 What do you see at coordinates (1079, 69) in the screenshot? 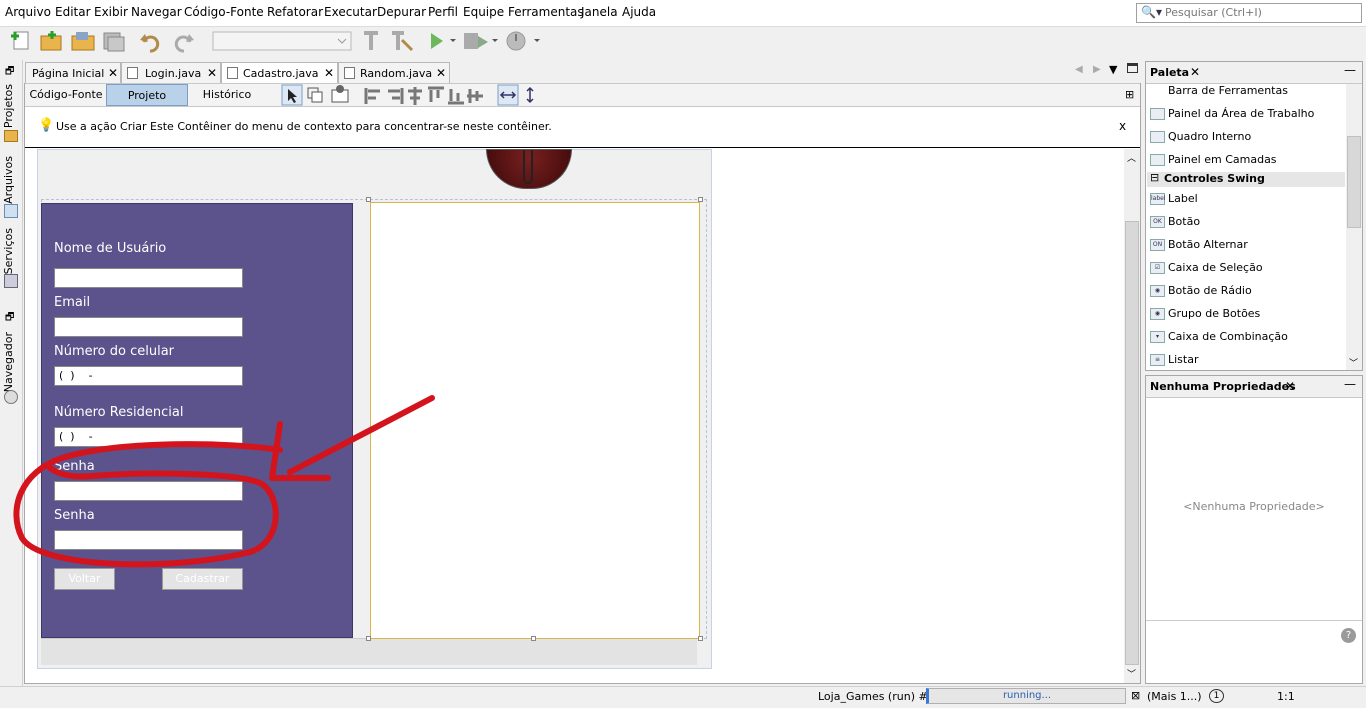
I see `scroll-tabs-left-icon: ◀` at bounding box center [1079, 69].